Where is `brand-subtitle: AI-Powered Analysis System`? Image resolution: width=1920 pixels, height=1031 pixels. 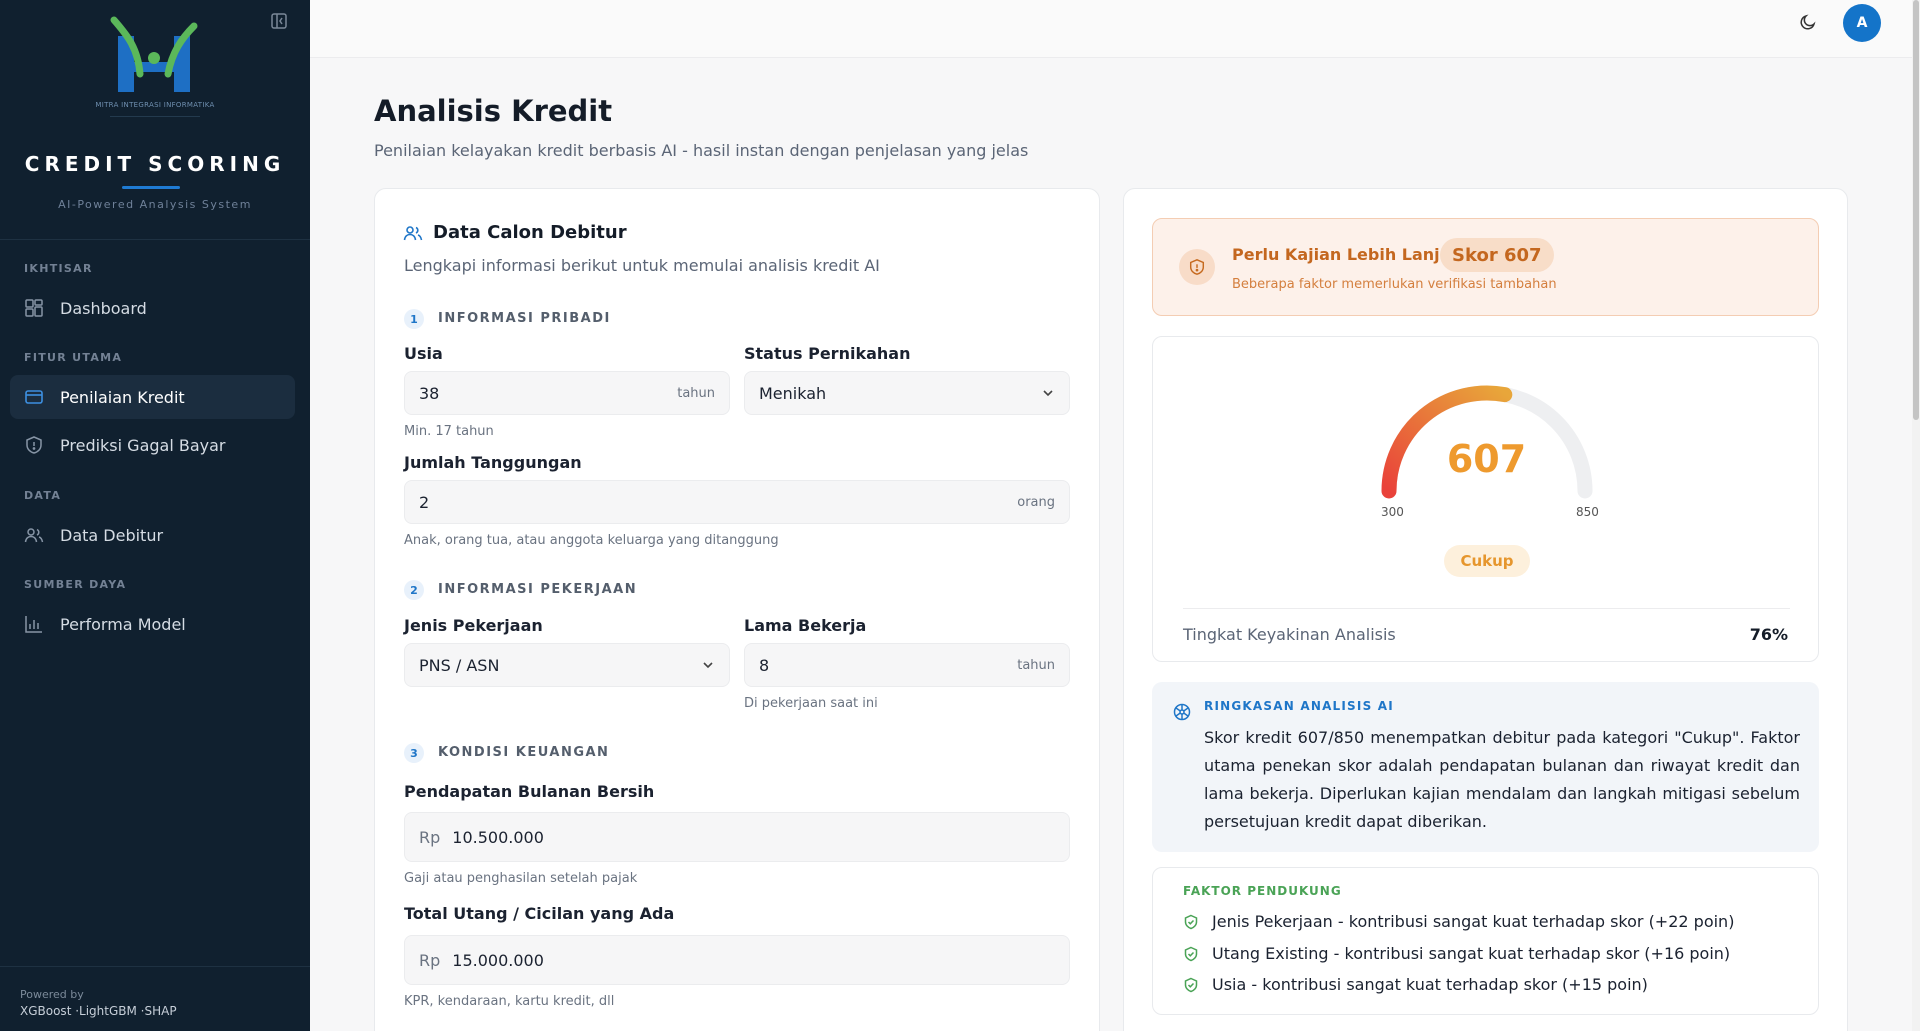
brand-subtitle: AI-Powered Analysis System is located at coordinates (155, 204).